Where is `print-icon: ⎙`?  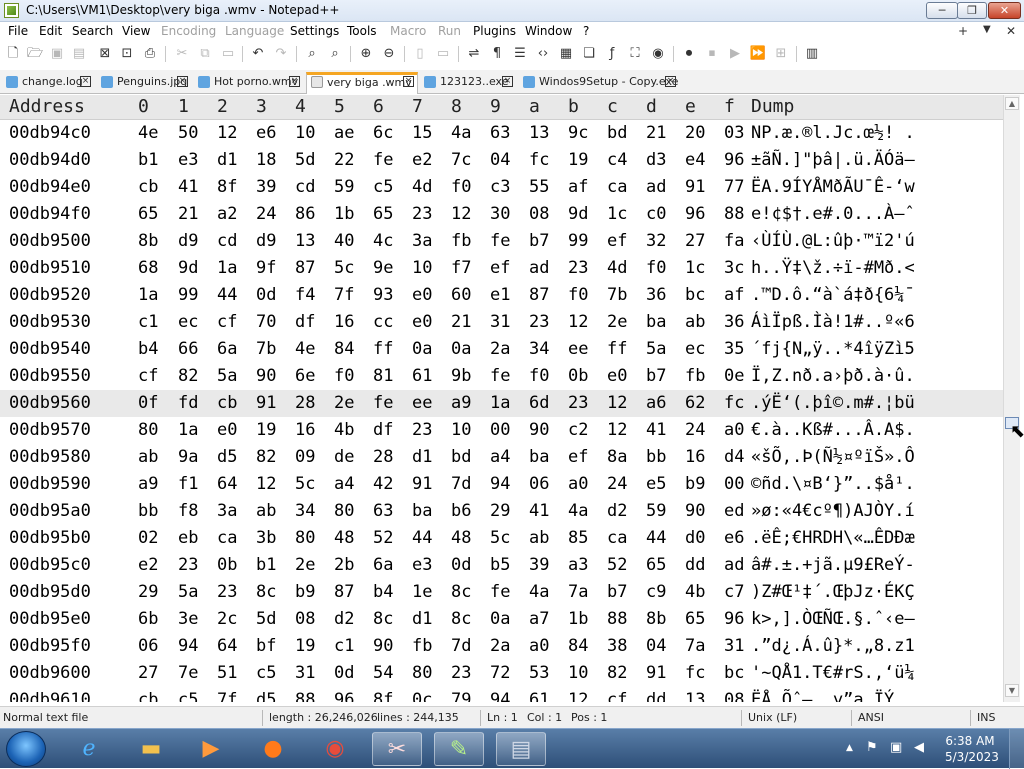 print-icon: ⎙ is located at coordinates (150, 54).